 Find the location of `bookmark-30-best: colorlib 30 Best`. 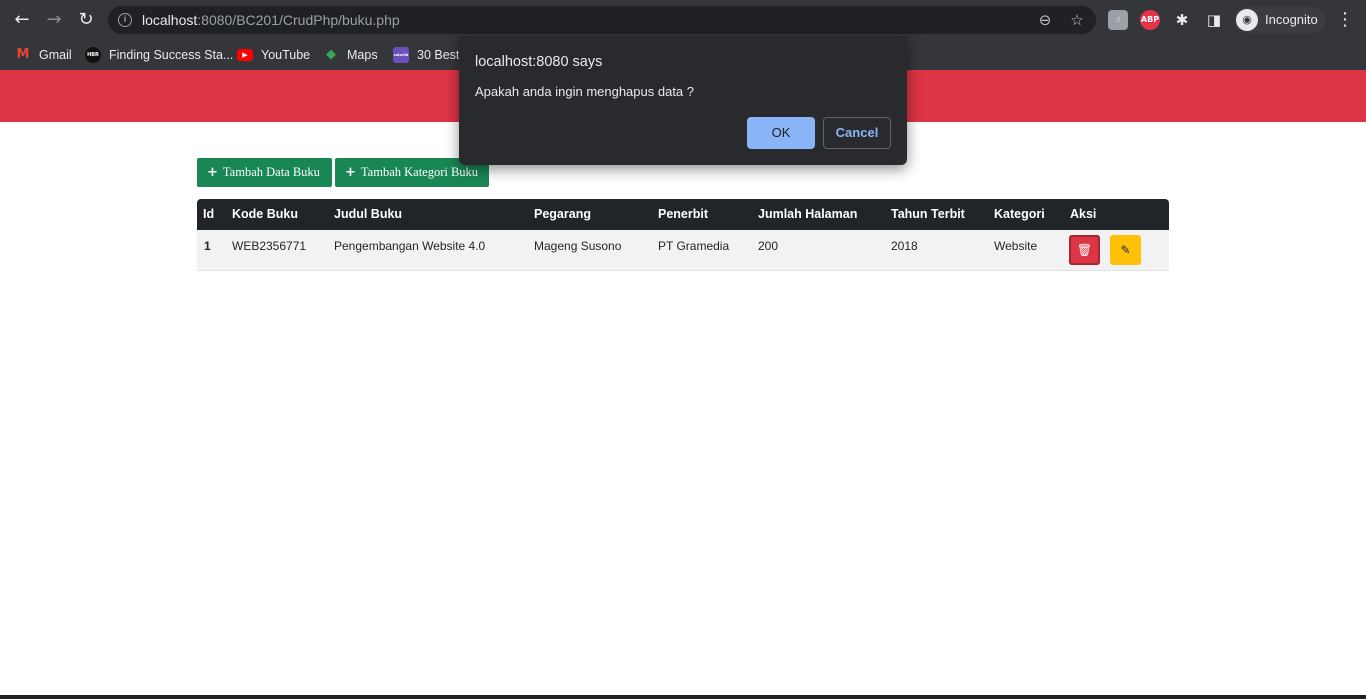

bookmark-30-best: colorlib 30 Best is located at coordinates (426, 55).